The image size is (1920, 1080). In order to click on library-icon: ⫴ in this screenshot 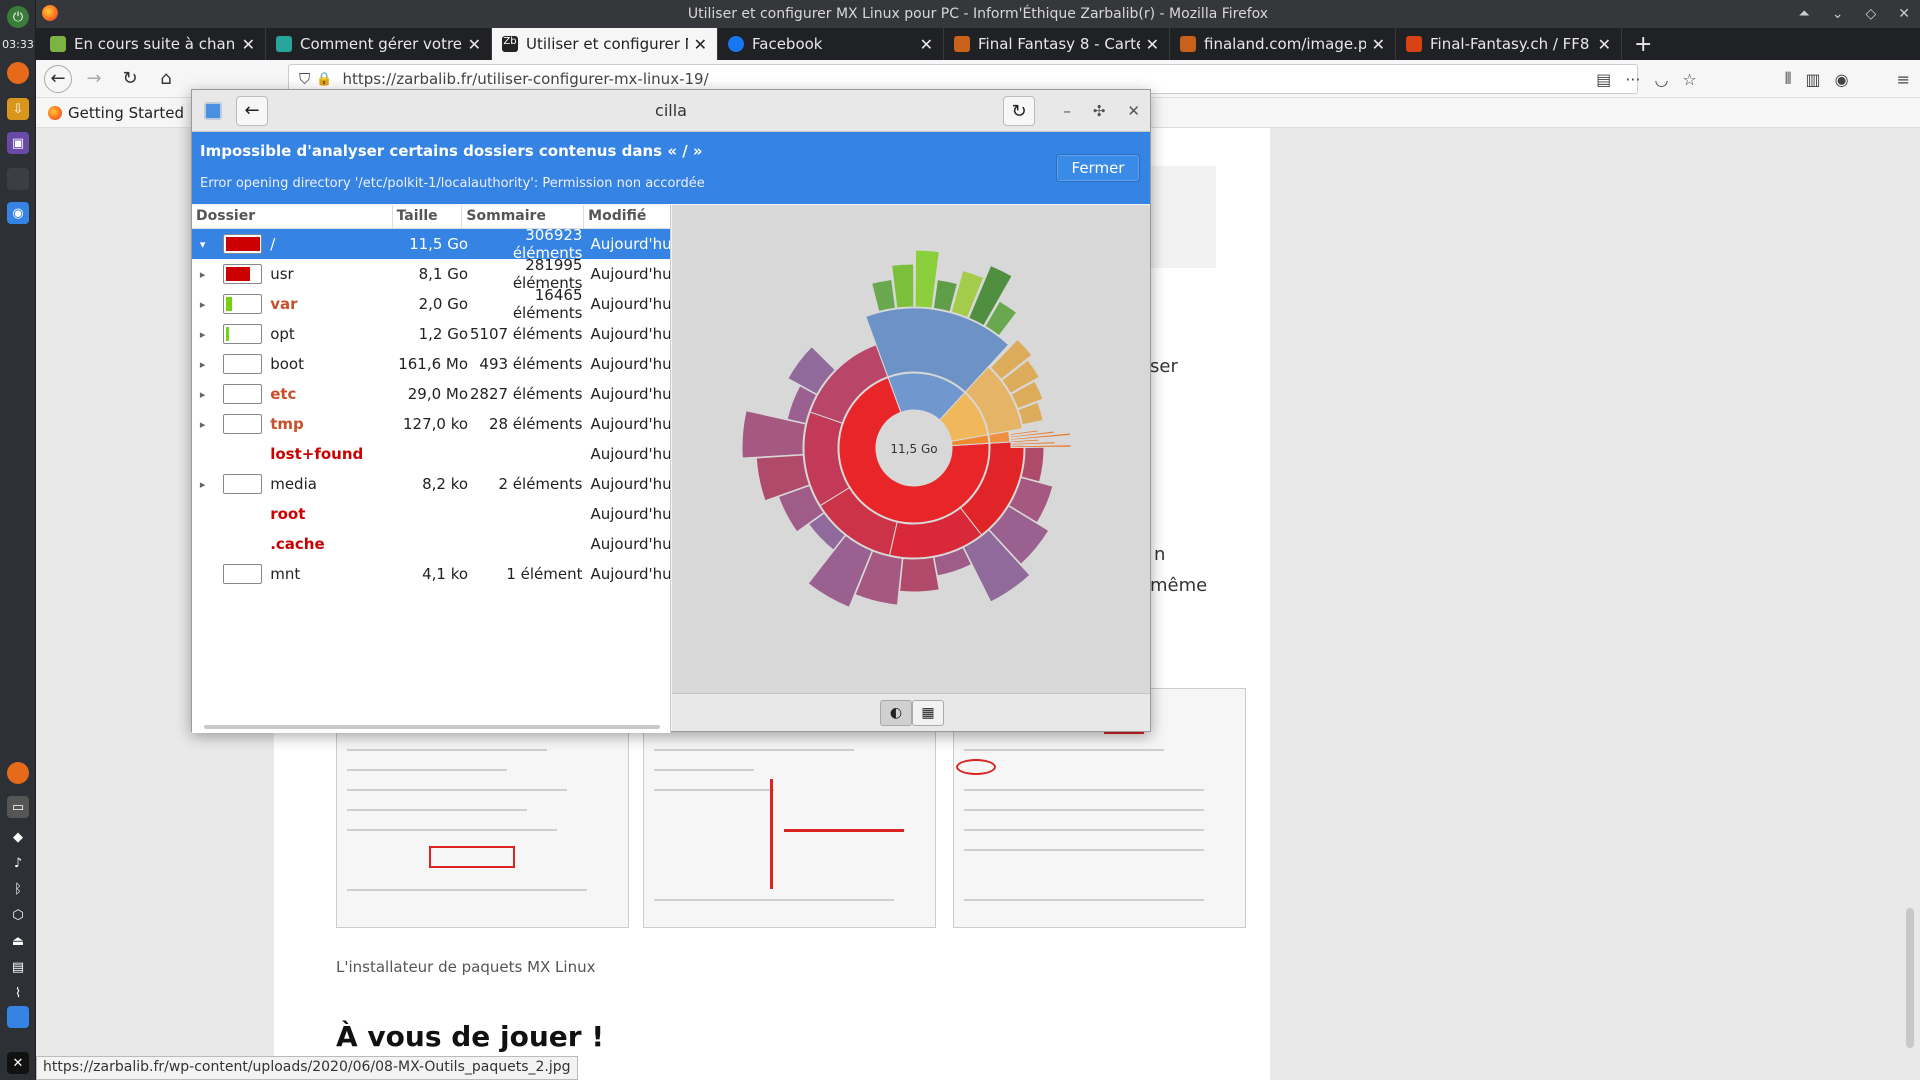, I will do `click(1788, 79)`.